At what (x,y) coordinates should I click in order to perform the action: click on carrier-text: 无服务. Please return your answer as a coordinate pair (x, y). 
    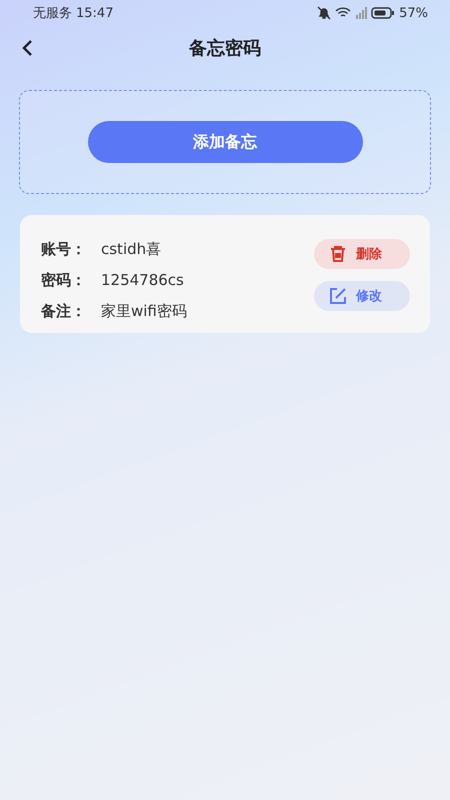
    Looking at the image, I should click on (52, 13).